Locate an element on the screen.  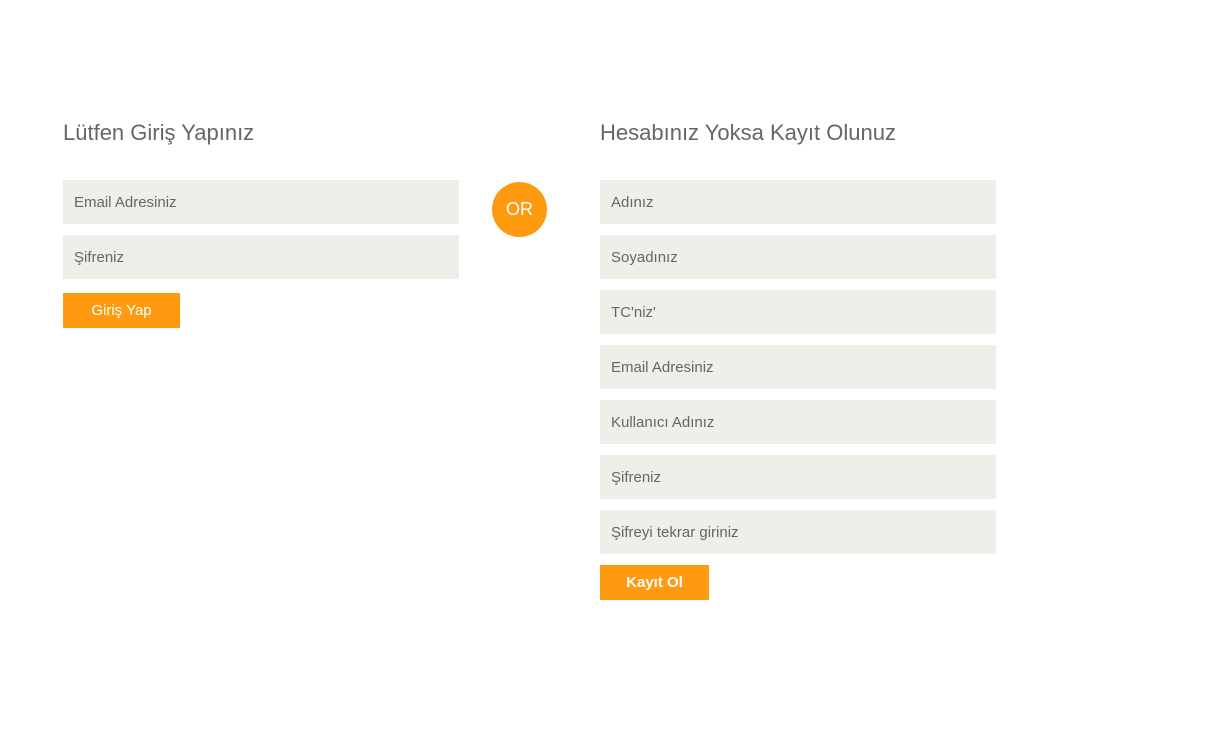
login-email-input is located at coordinates (261, 202).